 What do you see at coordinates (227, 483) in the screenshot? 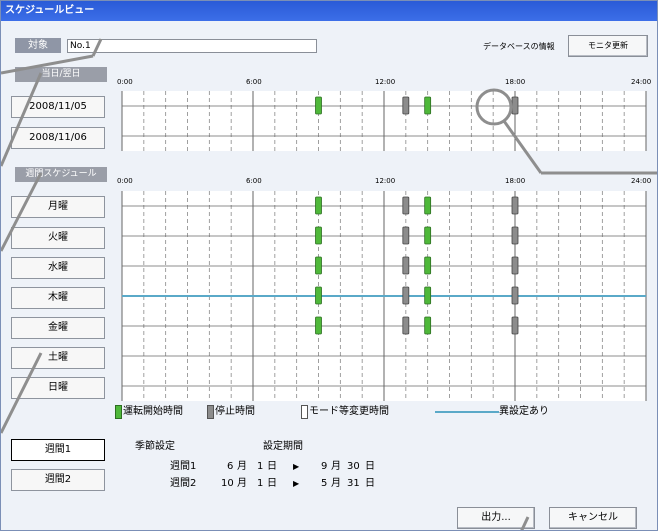
I see `period2-from-month: 10` at bounding box center [227, 483].